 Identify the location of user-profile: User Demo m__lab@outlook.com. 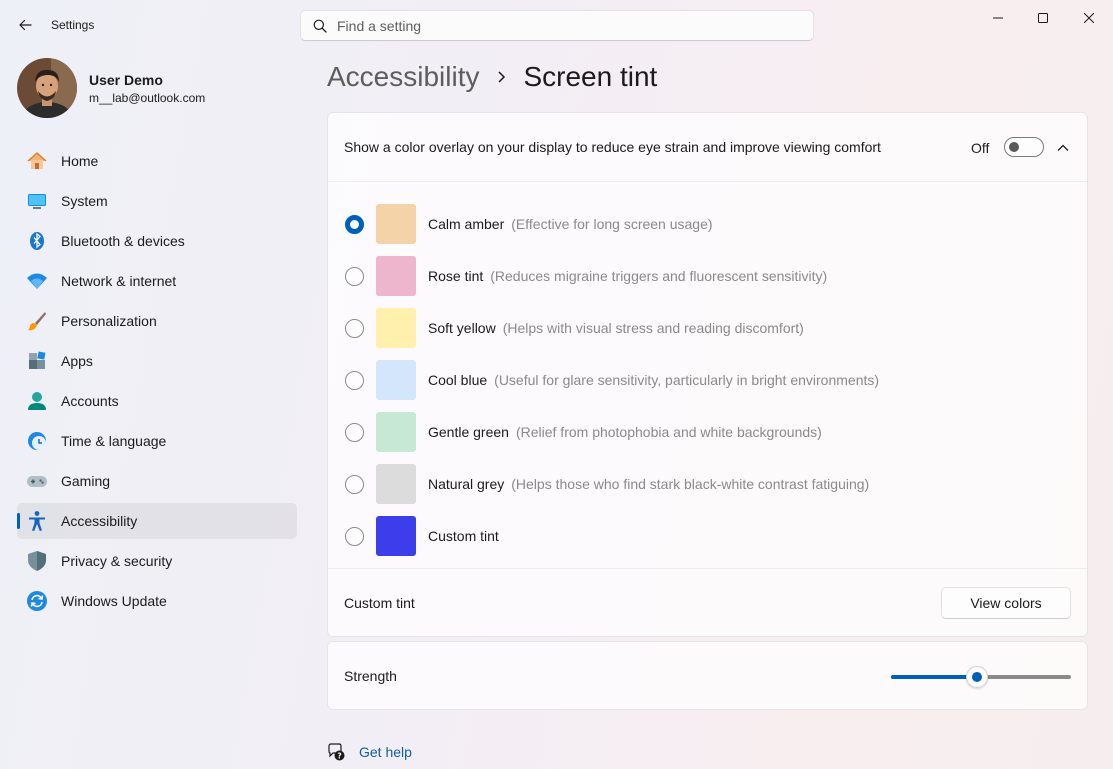
(111, 88).